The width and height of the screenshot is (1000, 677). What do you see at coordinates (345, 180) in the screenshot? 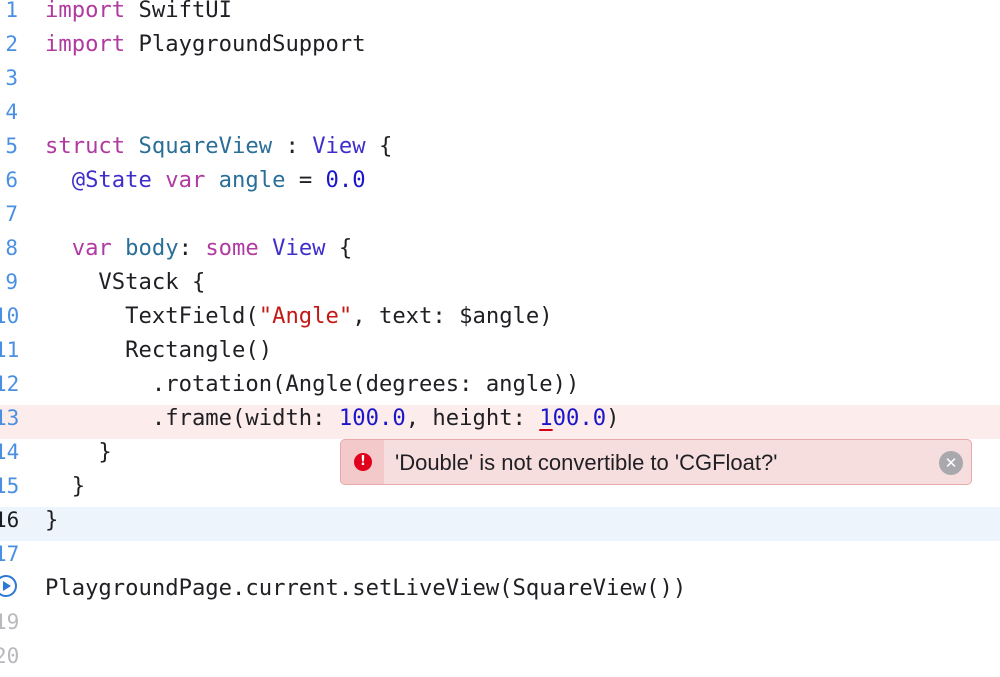
I see `code-token: 0.0` at bounding box center [345, 180].